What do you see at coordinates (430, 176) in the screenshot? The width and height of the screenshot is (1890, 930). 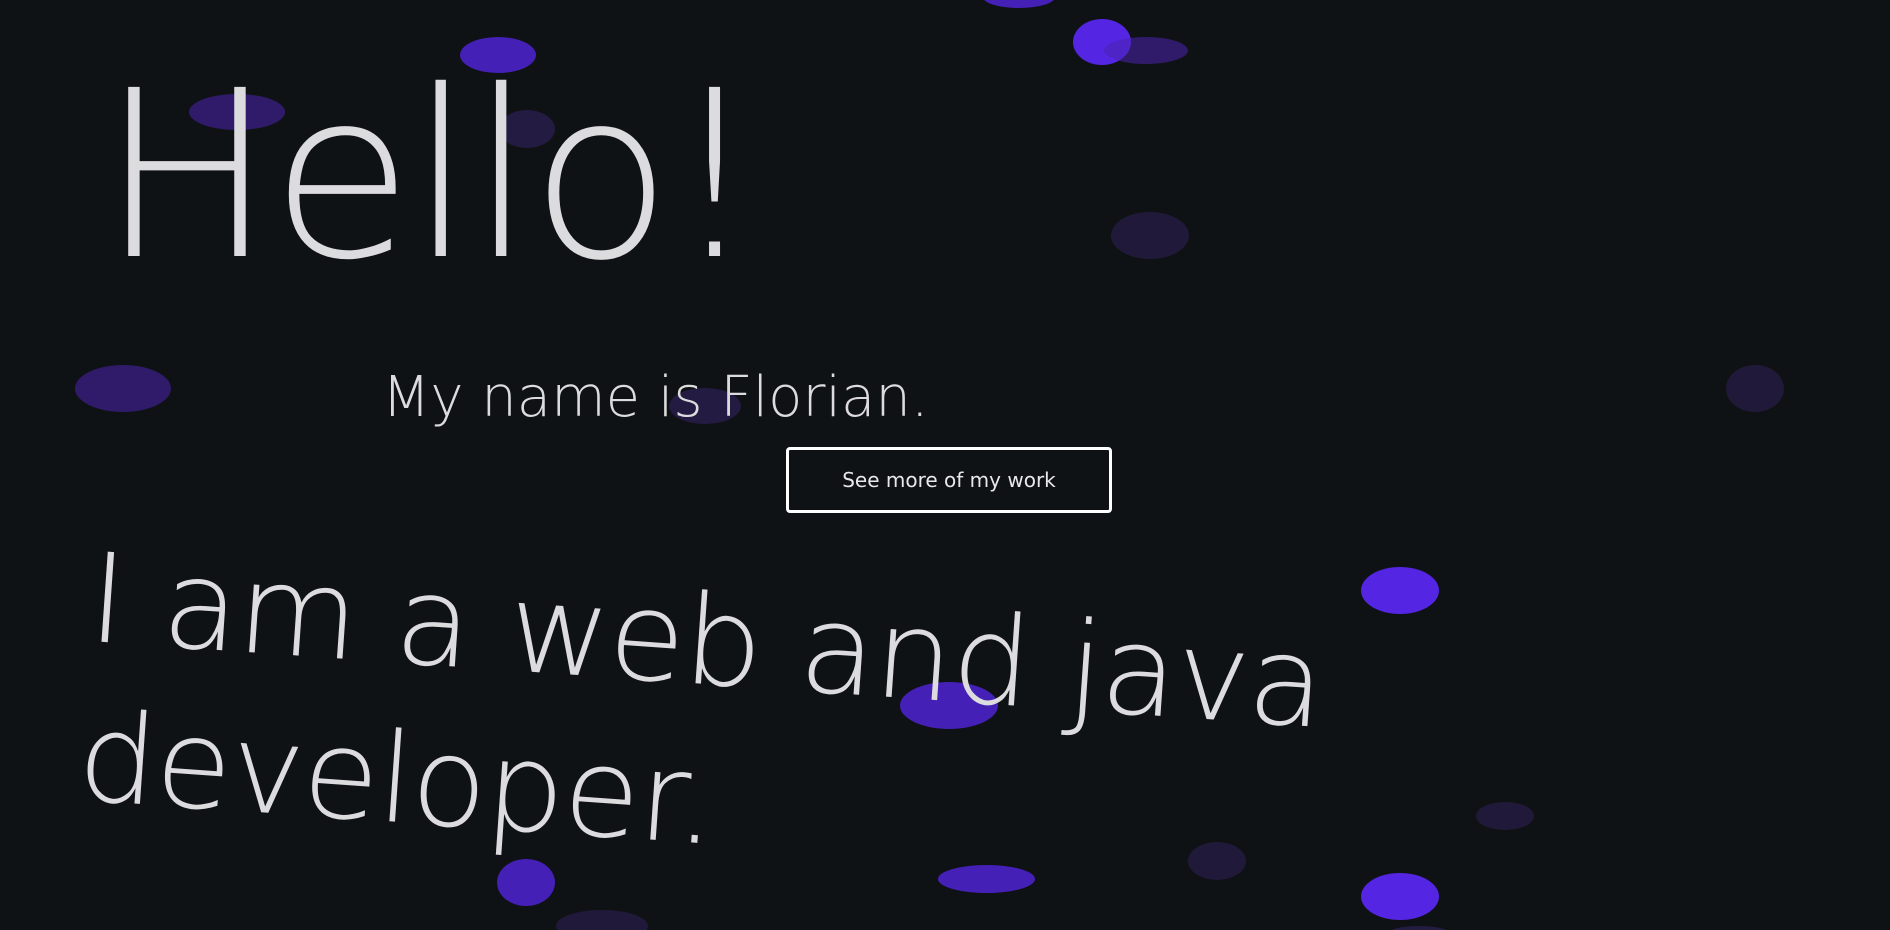 I see `hero-greeting: Hello!` at bounding box center [430, 176].